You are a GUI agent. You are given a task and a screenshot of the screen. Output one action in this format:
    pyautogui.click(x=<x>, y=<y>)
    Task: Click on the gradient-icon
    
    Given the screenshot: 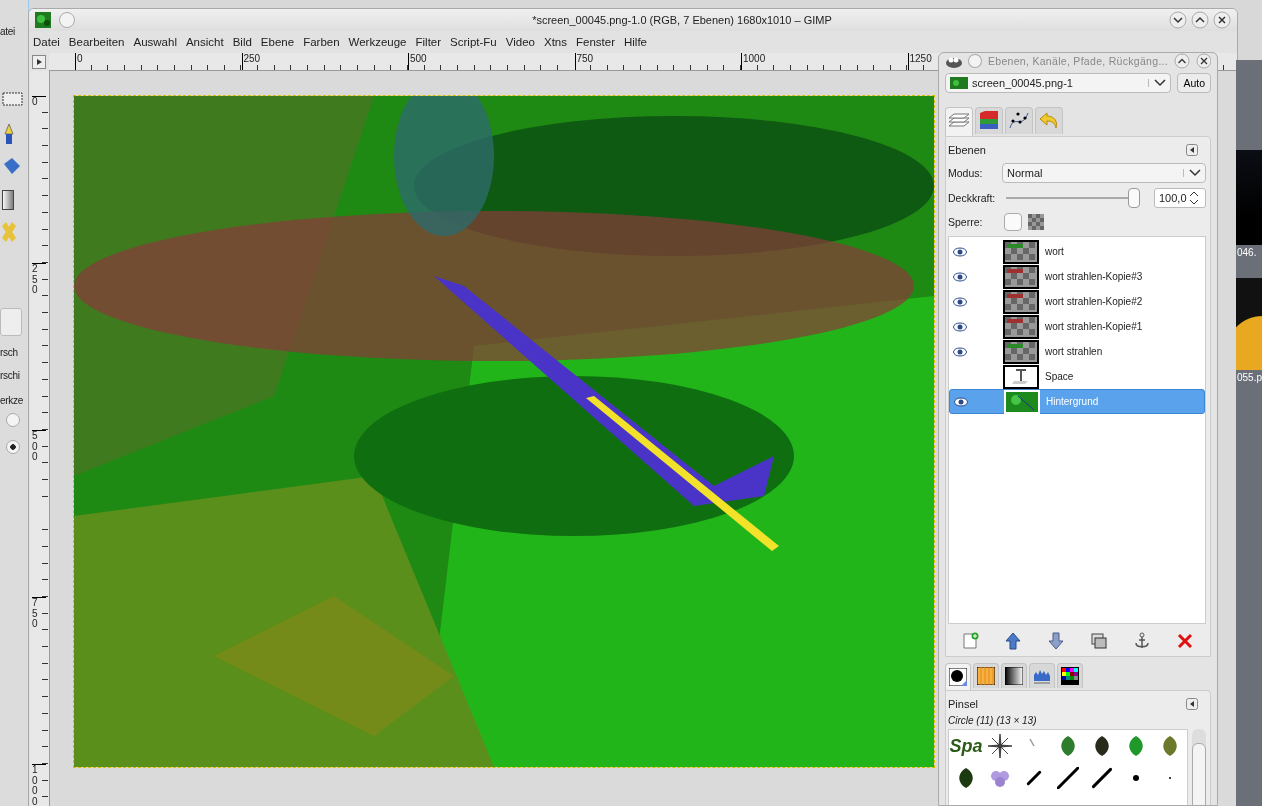 What is the action you would take?
    pyautogui.click(x=8, y=200)
    